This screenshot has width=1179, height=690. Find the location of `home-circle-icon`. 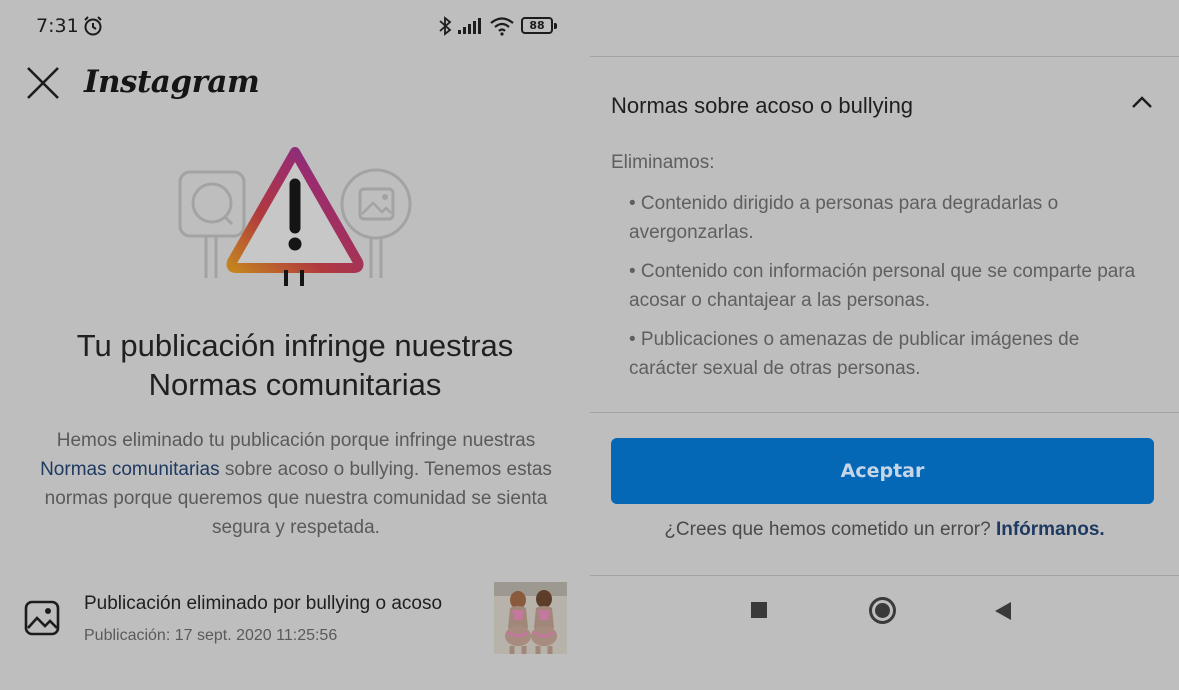

home-circle-icon is located at coordinates (882, 610).